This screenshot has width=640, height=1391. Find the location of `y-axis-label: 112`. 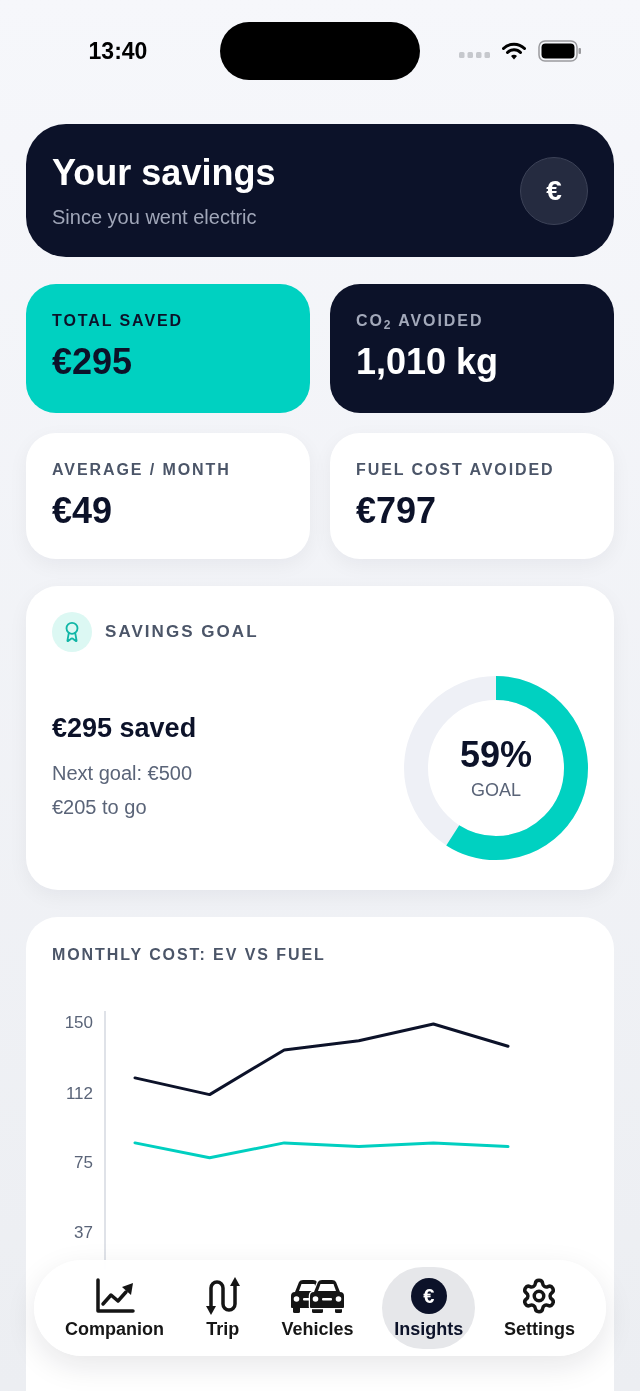

y-axis-label: 112 is located at coordinates (79, 1094).